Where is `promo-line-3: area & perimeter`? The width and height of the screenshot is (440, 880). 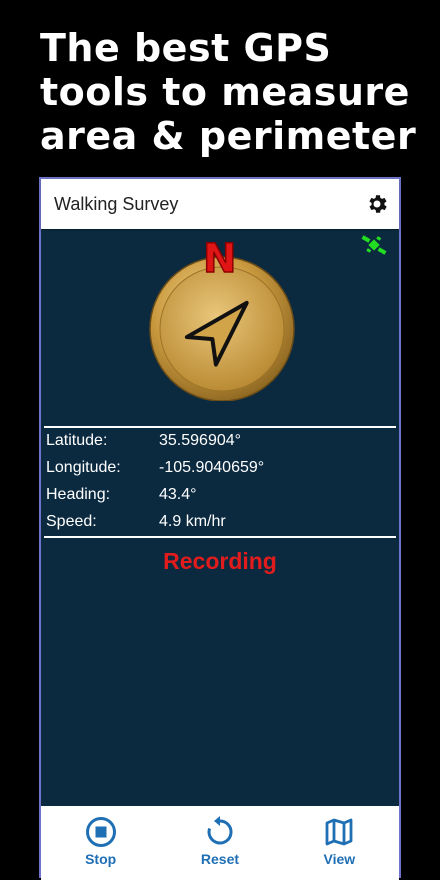 promo-line-3: area & perimeter is located at coordinates (228, 136).